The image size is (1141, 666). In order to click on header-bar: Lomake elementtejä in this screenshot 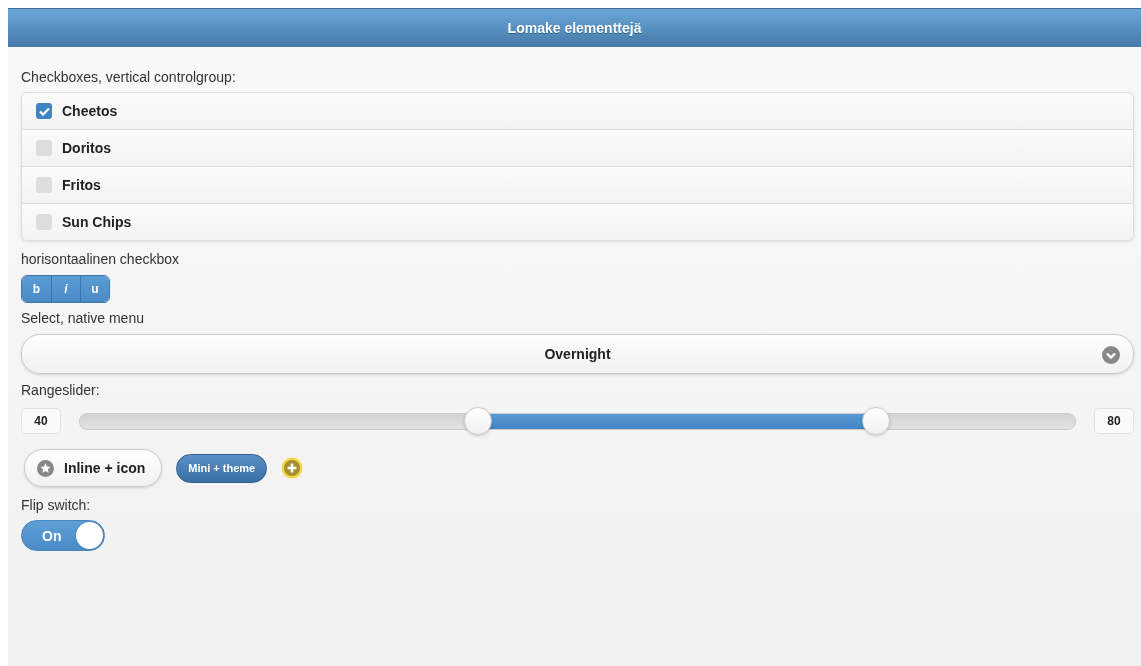, I will do `click(574, 27)`.